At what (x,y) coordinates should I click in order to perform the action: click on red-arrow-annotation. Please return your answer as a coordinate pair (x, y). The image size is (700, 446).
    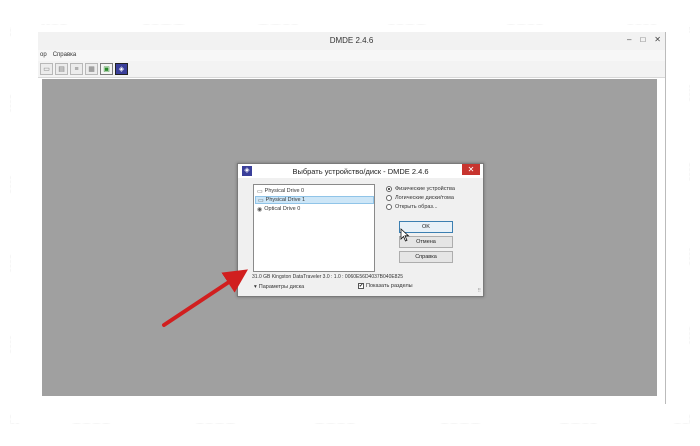
    Looking at the image, I should click on (205, 298).